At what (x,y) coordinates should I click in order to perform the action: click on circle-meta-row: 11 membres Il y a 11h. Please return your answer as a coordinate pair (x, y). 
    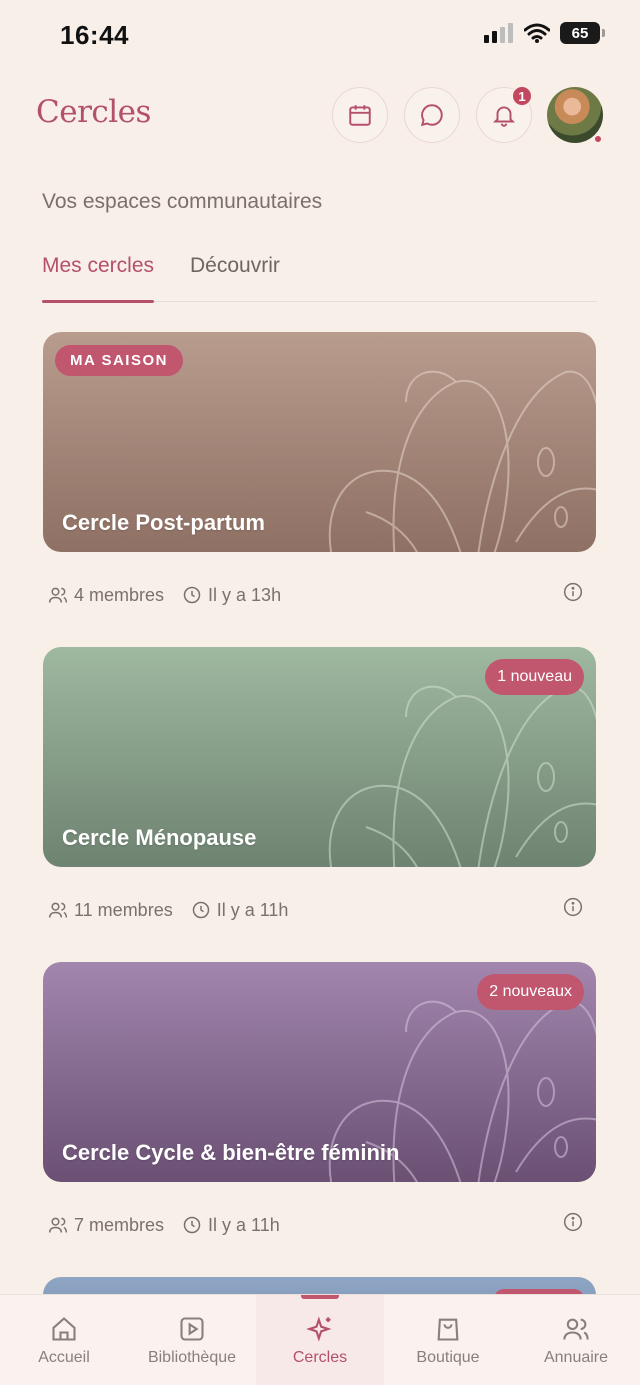
    Looking at the image, I should click on (315, 910).